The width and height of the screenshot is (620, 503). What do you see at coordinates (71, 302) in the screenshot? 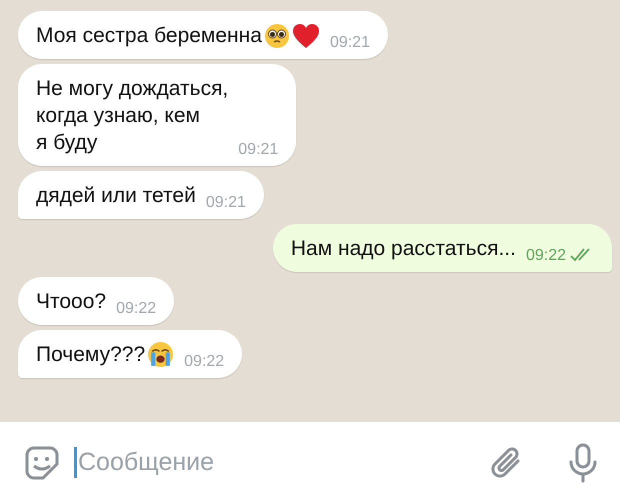
I see `message-text: Чтооо?` at bounding box center [71, 302].